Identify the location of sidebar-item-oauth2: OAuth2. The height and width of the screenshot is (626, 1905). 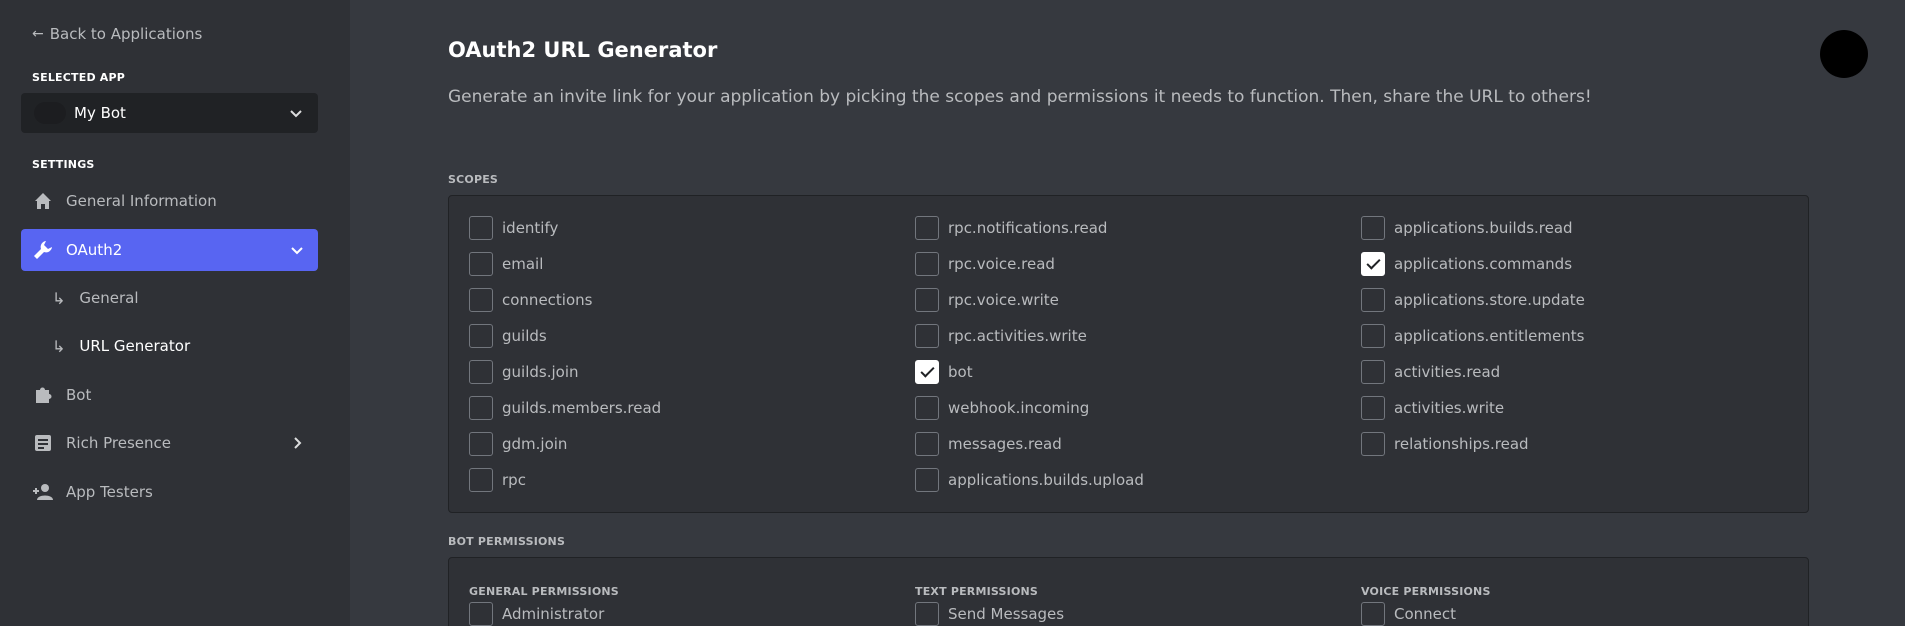
(169, 250).